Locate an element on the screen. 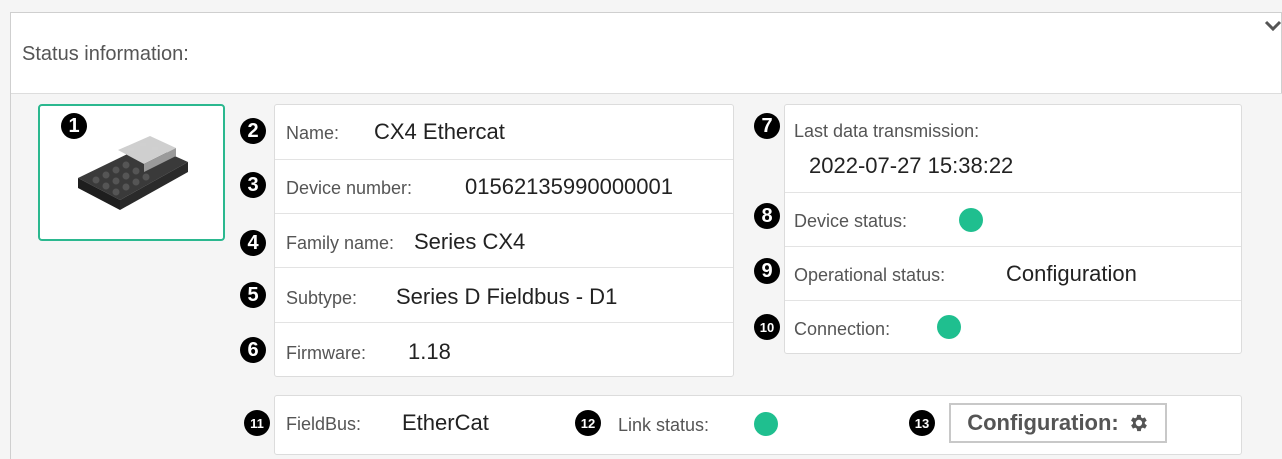 The height and width of the screenshot is (459, 1282). gear-icon is located at coordinates (1138, 423).